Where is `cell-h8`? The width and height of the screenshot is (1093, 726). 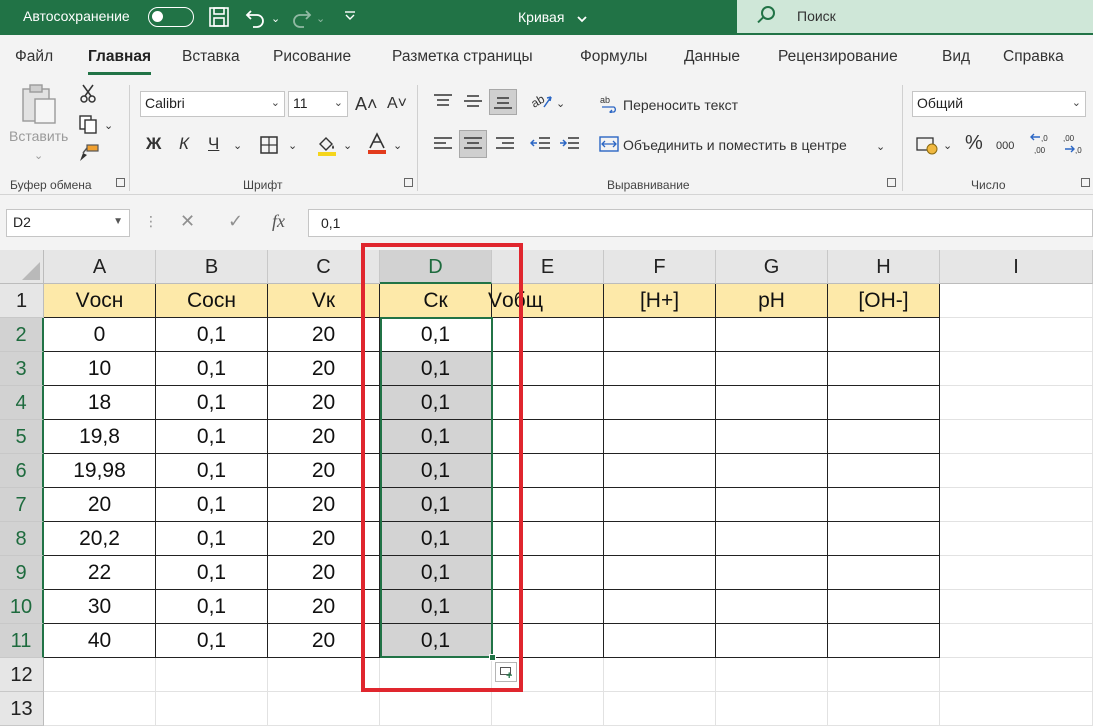 cell-h8 is located at coordinates (884, 539).